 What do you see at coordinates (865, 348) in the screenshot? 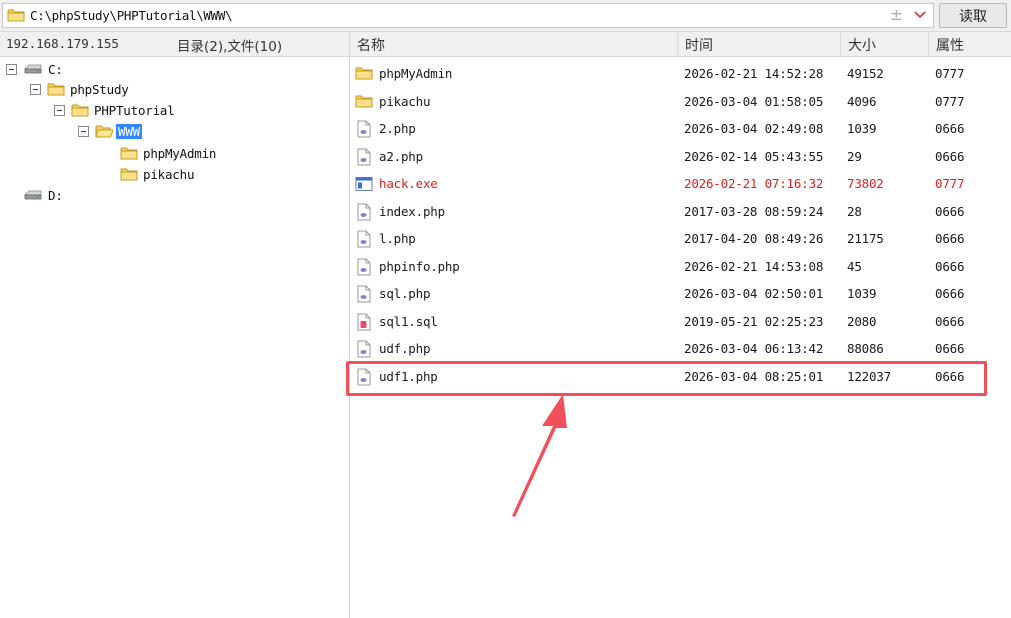
I see `file-size: 88086` at bounding box center [865, 348].